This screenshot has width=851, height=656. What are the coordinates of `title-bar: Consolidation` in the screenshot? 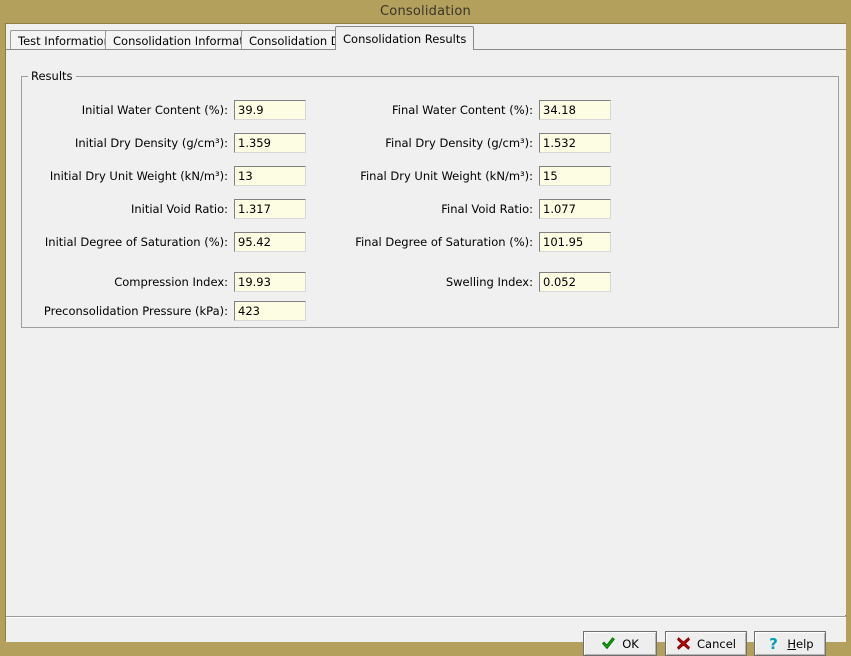 It's located at (425, 11).